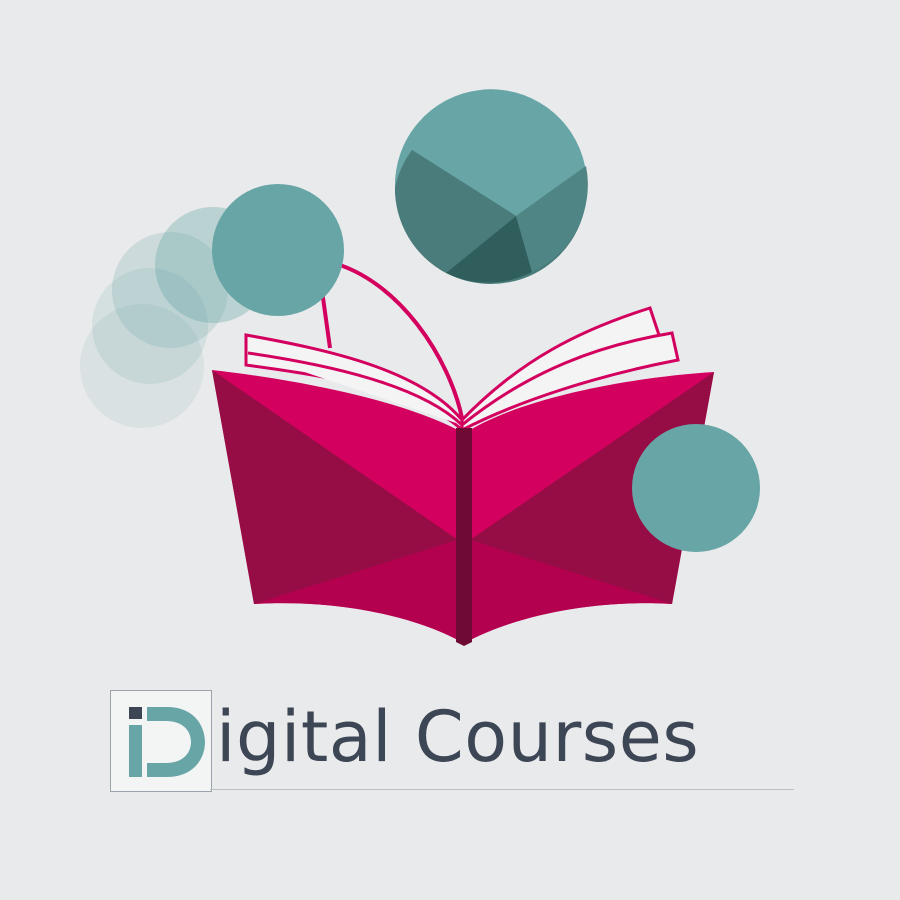 Image resolution: width=900 pixels, height=900 pixels. I want to click on brand-underline, so click(502, 789).